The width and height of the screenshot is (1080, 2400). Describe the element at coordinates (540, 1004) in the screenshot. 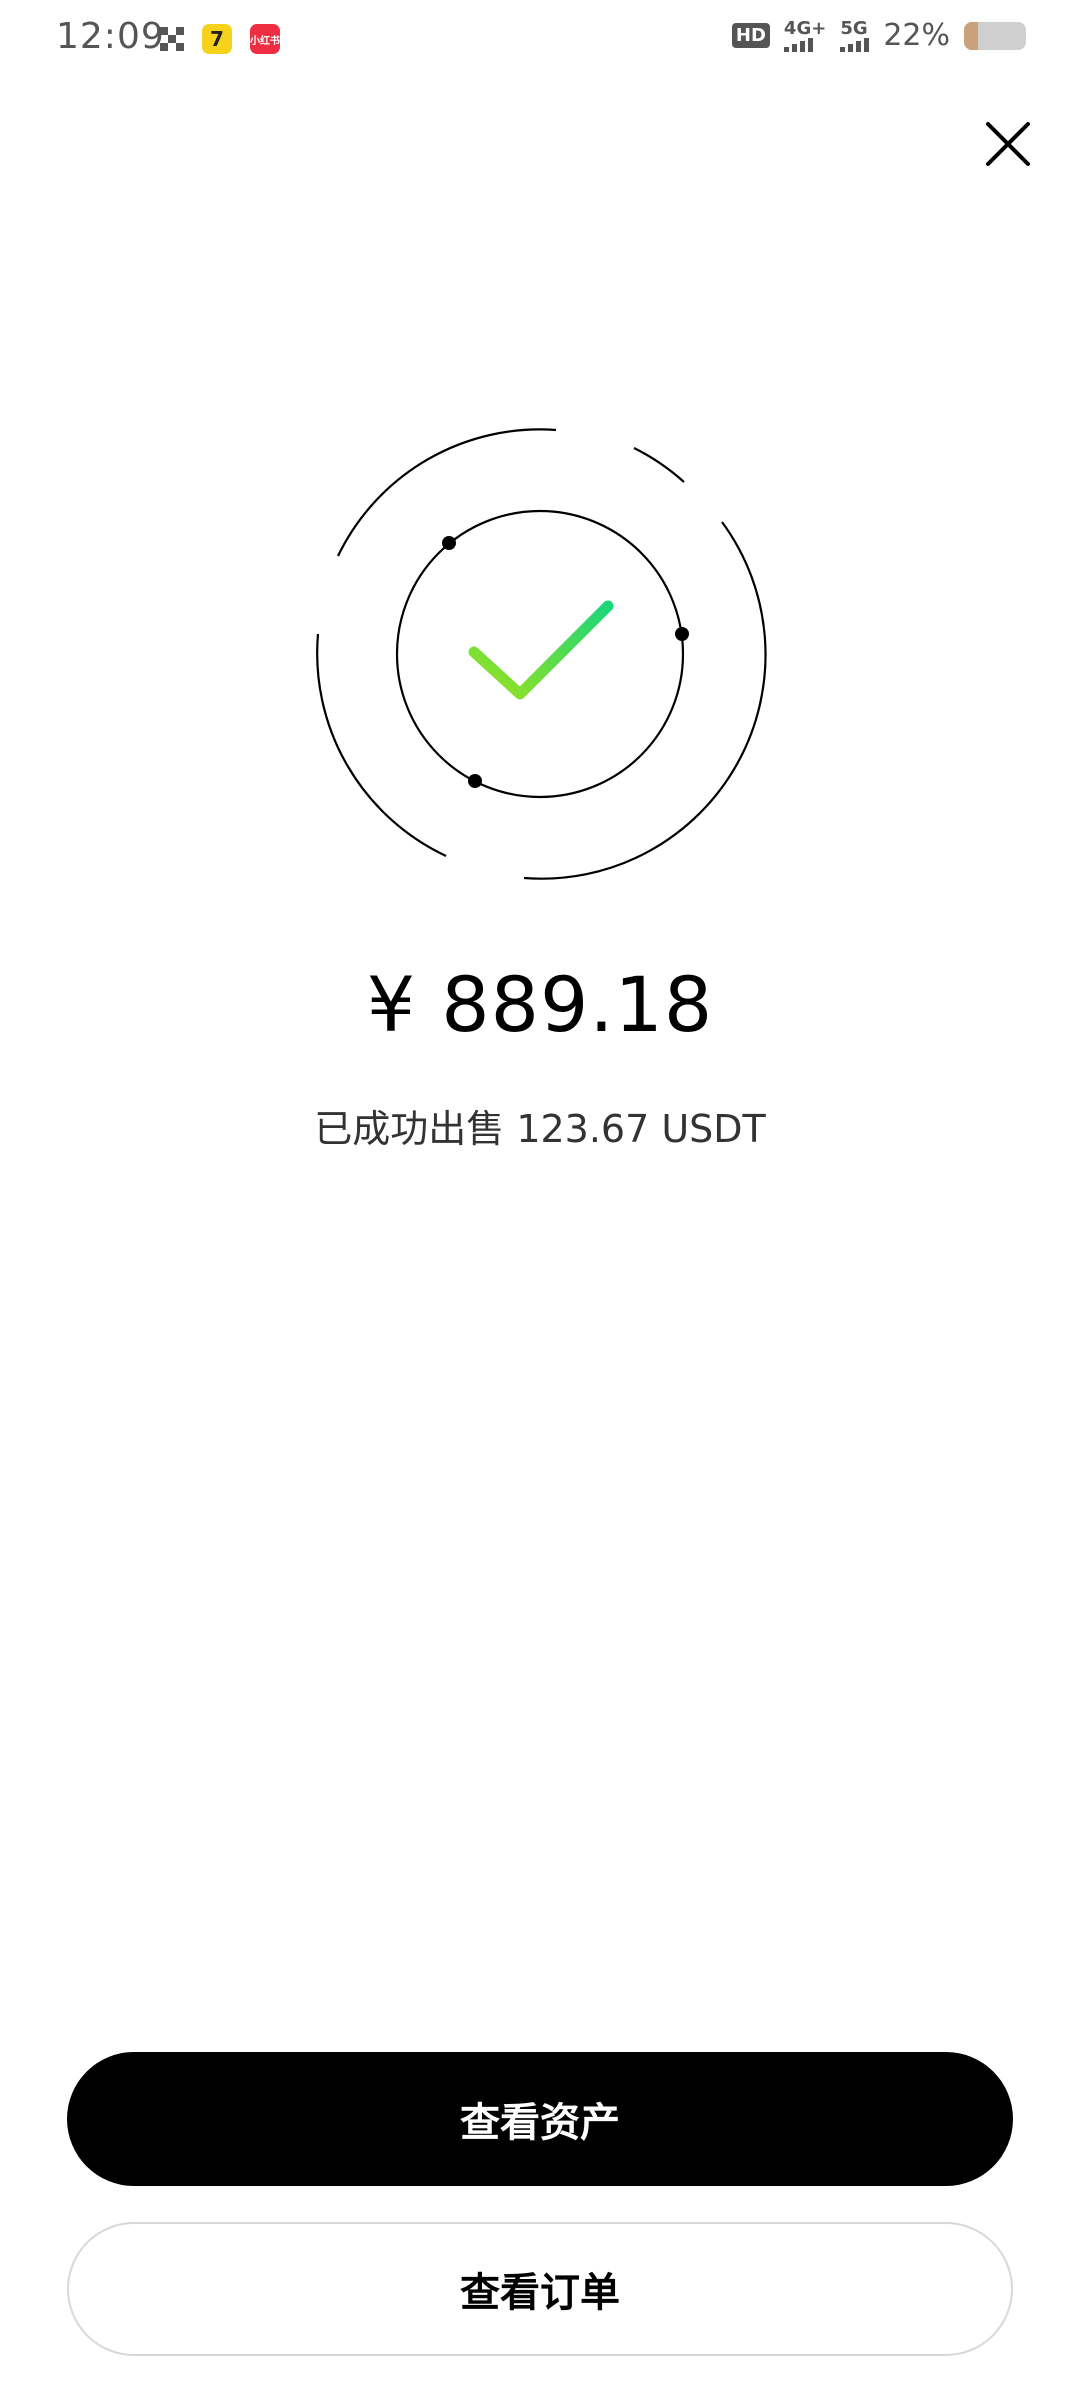

I see `sale-amount: ¥ 889.18` at that location.